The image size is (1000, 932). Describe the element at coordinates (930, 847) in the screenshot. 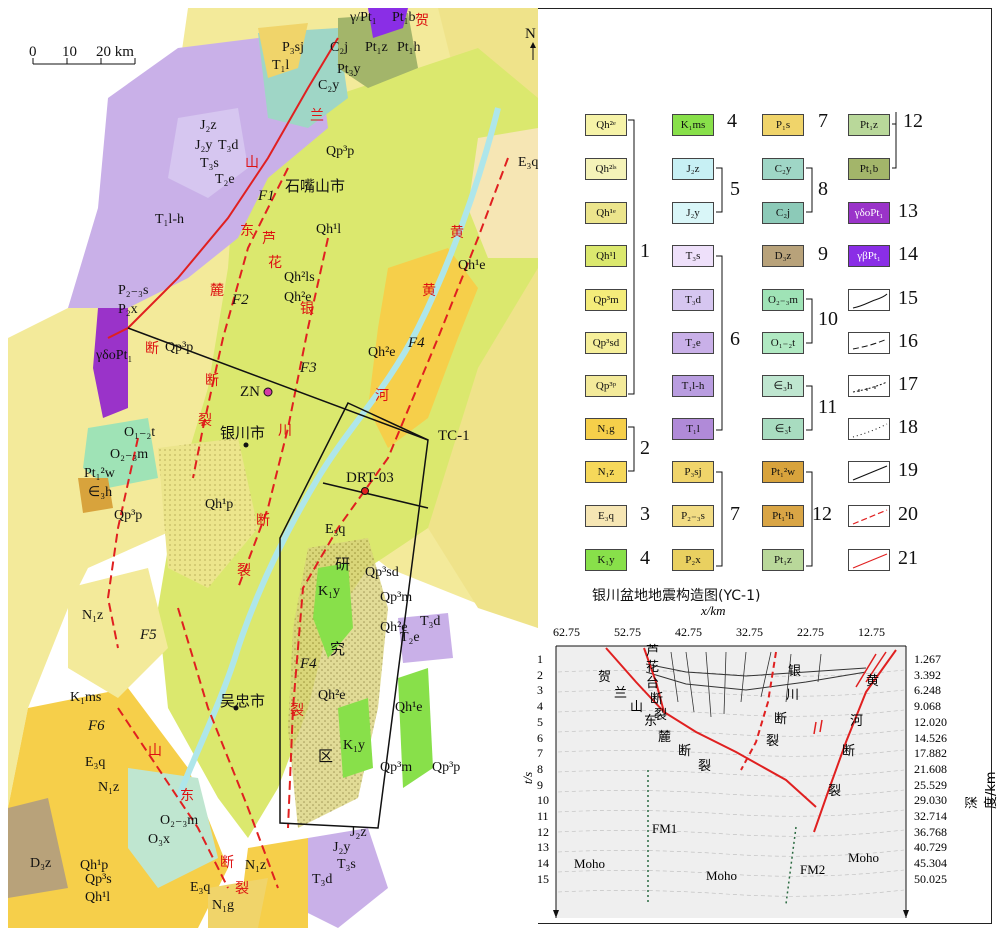

I see `profile-depth-tick: 40.729` at that location.